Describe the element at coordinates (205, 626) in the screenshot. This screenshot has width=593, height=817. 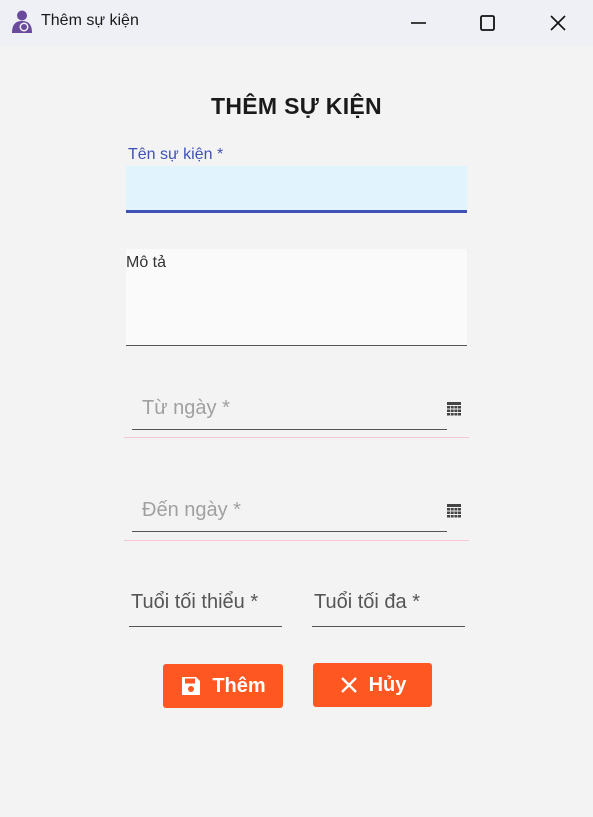
I see `min-age-input` at that location.